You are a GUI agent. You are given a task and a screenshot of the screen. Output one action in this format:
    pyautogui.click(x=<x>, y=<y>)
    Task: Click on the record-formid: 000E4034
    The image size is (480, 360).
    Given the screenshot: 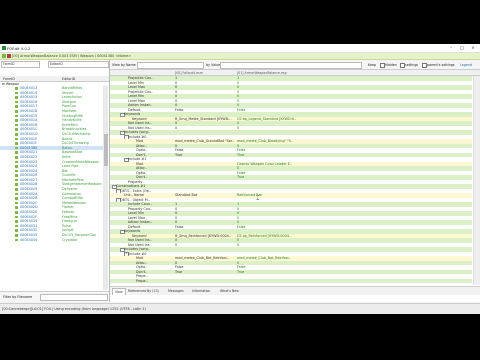 What is the action you would take?
    pyautogui.click(x=29, y=239)
    